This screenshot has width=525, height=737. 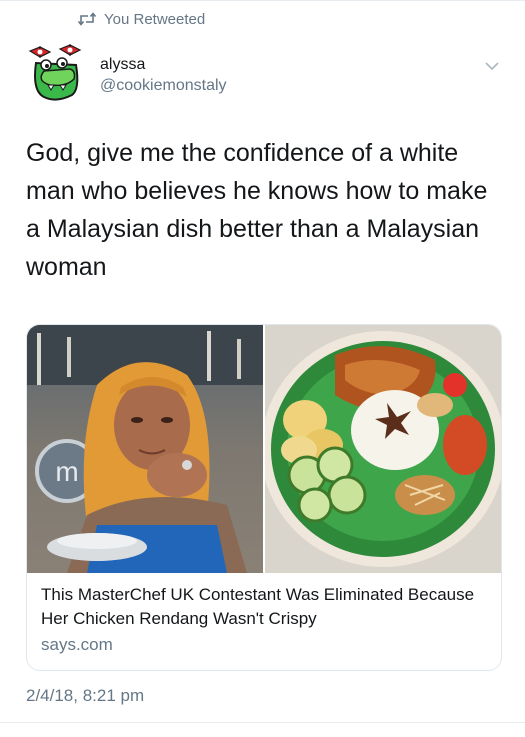 I want to click on retweet-context: You Retweeted, so click(x=141, y=19).